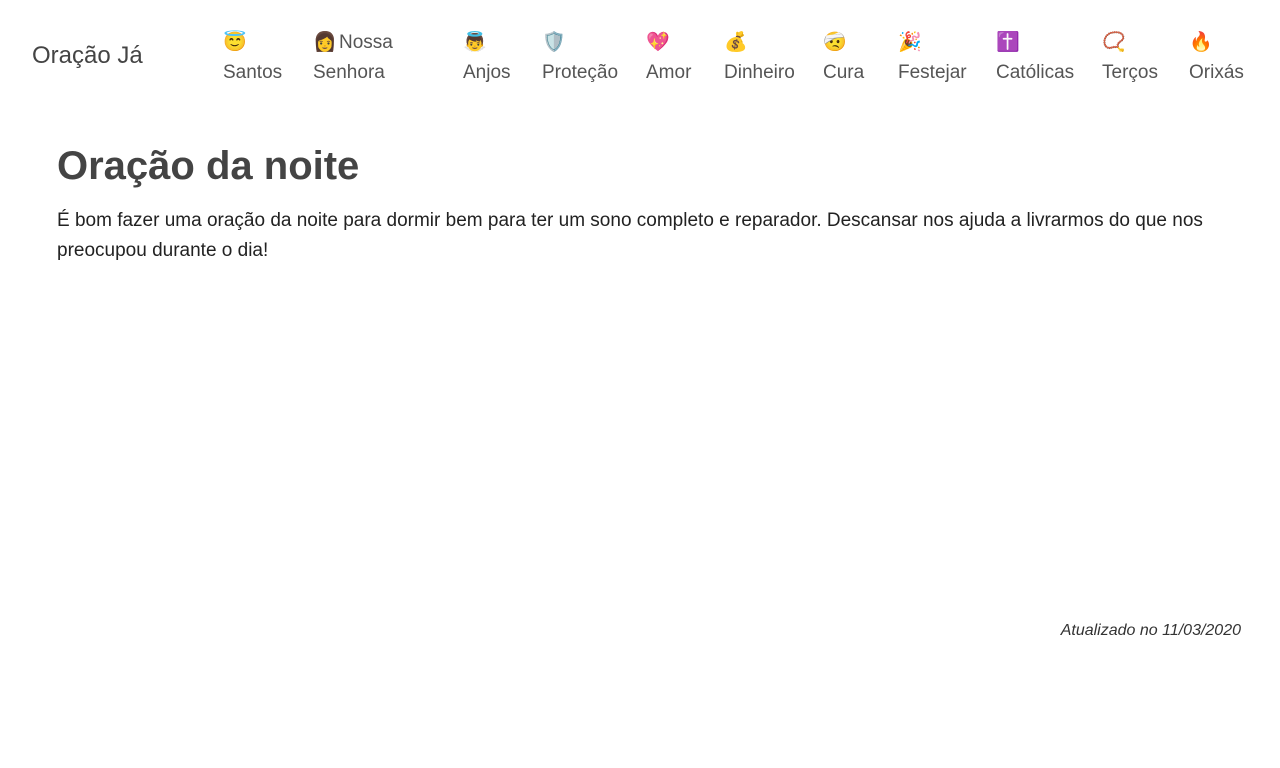 This screenshot has width=1280, height=768. I want to click on page-title: Oração da noite, so click(208, 166).